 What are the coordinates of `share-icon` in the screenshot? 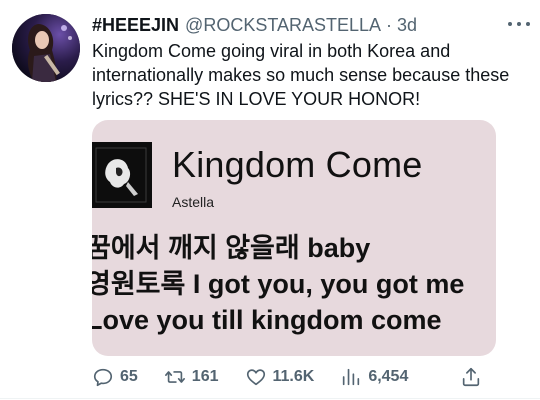 It's located at (471, 377).